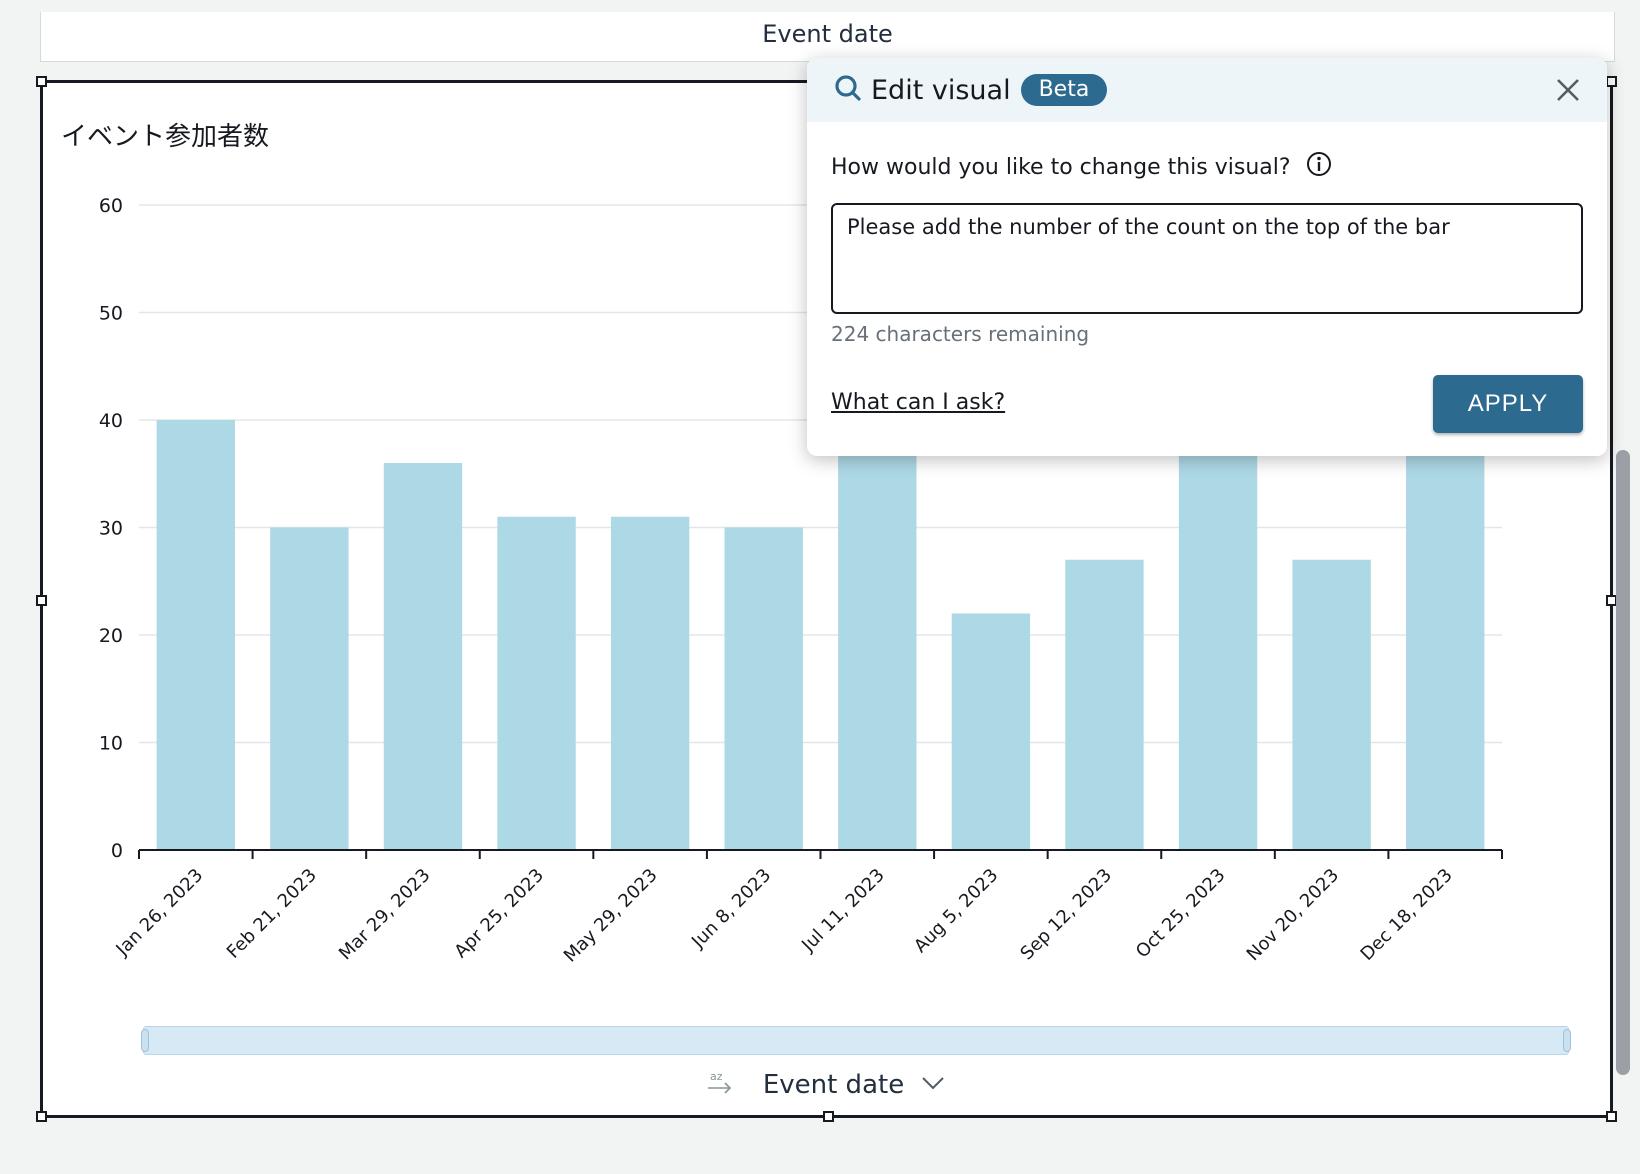 This screenshot has width=1640, height=1174. What do you see at coordinates (843, 911) in the screenshot?
I see `x-tick-label: Jul 11, 2023` at bounding box center [843, 911].